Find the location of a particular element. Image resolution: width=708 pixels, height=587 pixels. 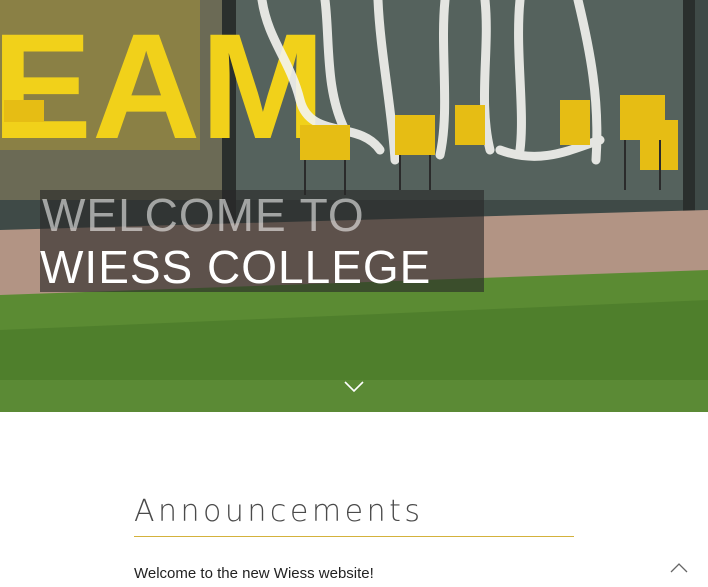

announcement-item: Welcome to the new Wiess website! is located at coordinates (254, 573).